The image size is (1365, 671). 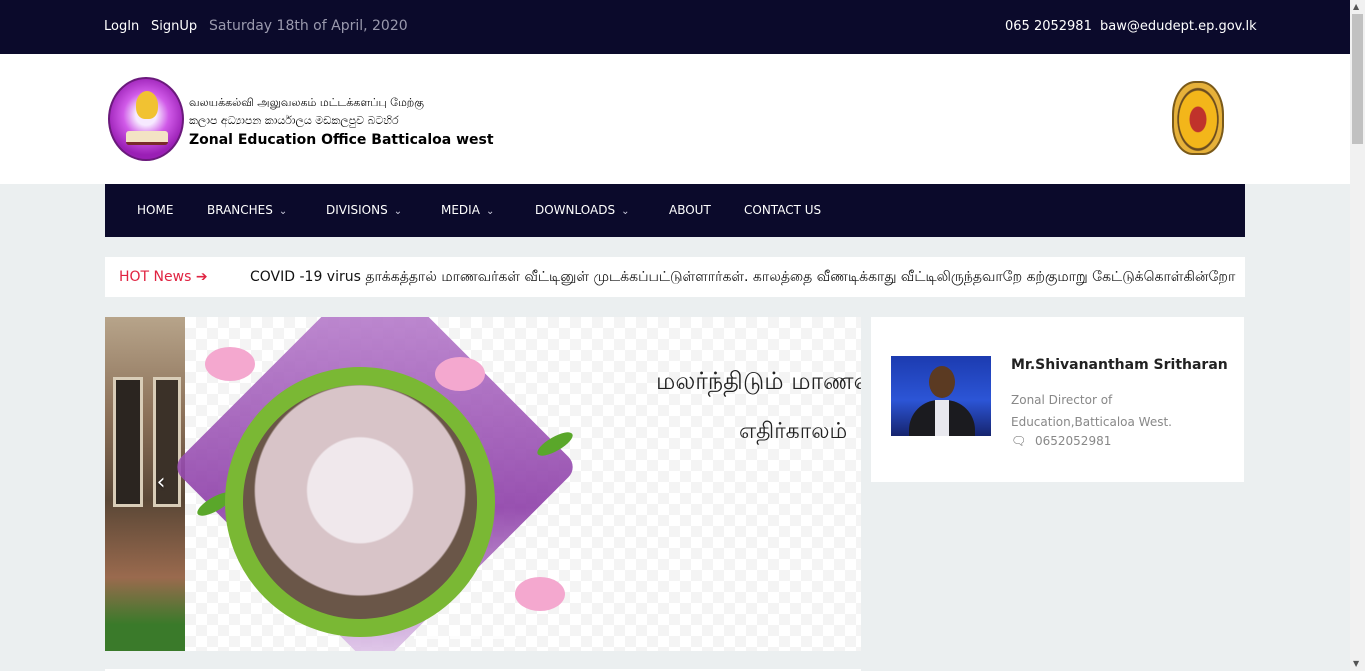 What do you see at coordinates (1119, 365) in the screenshot?
I see `director-name: Mr.Shivanantham Sritharan` at bounding box center [1119, 365].